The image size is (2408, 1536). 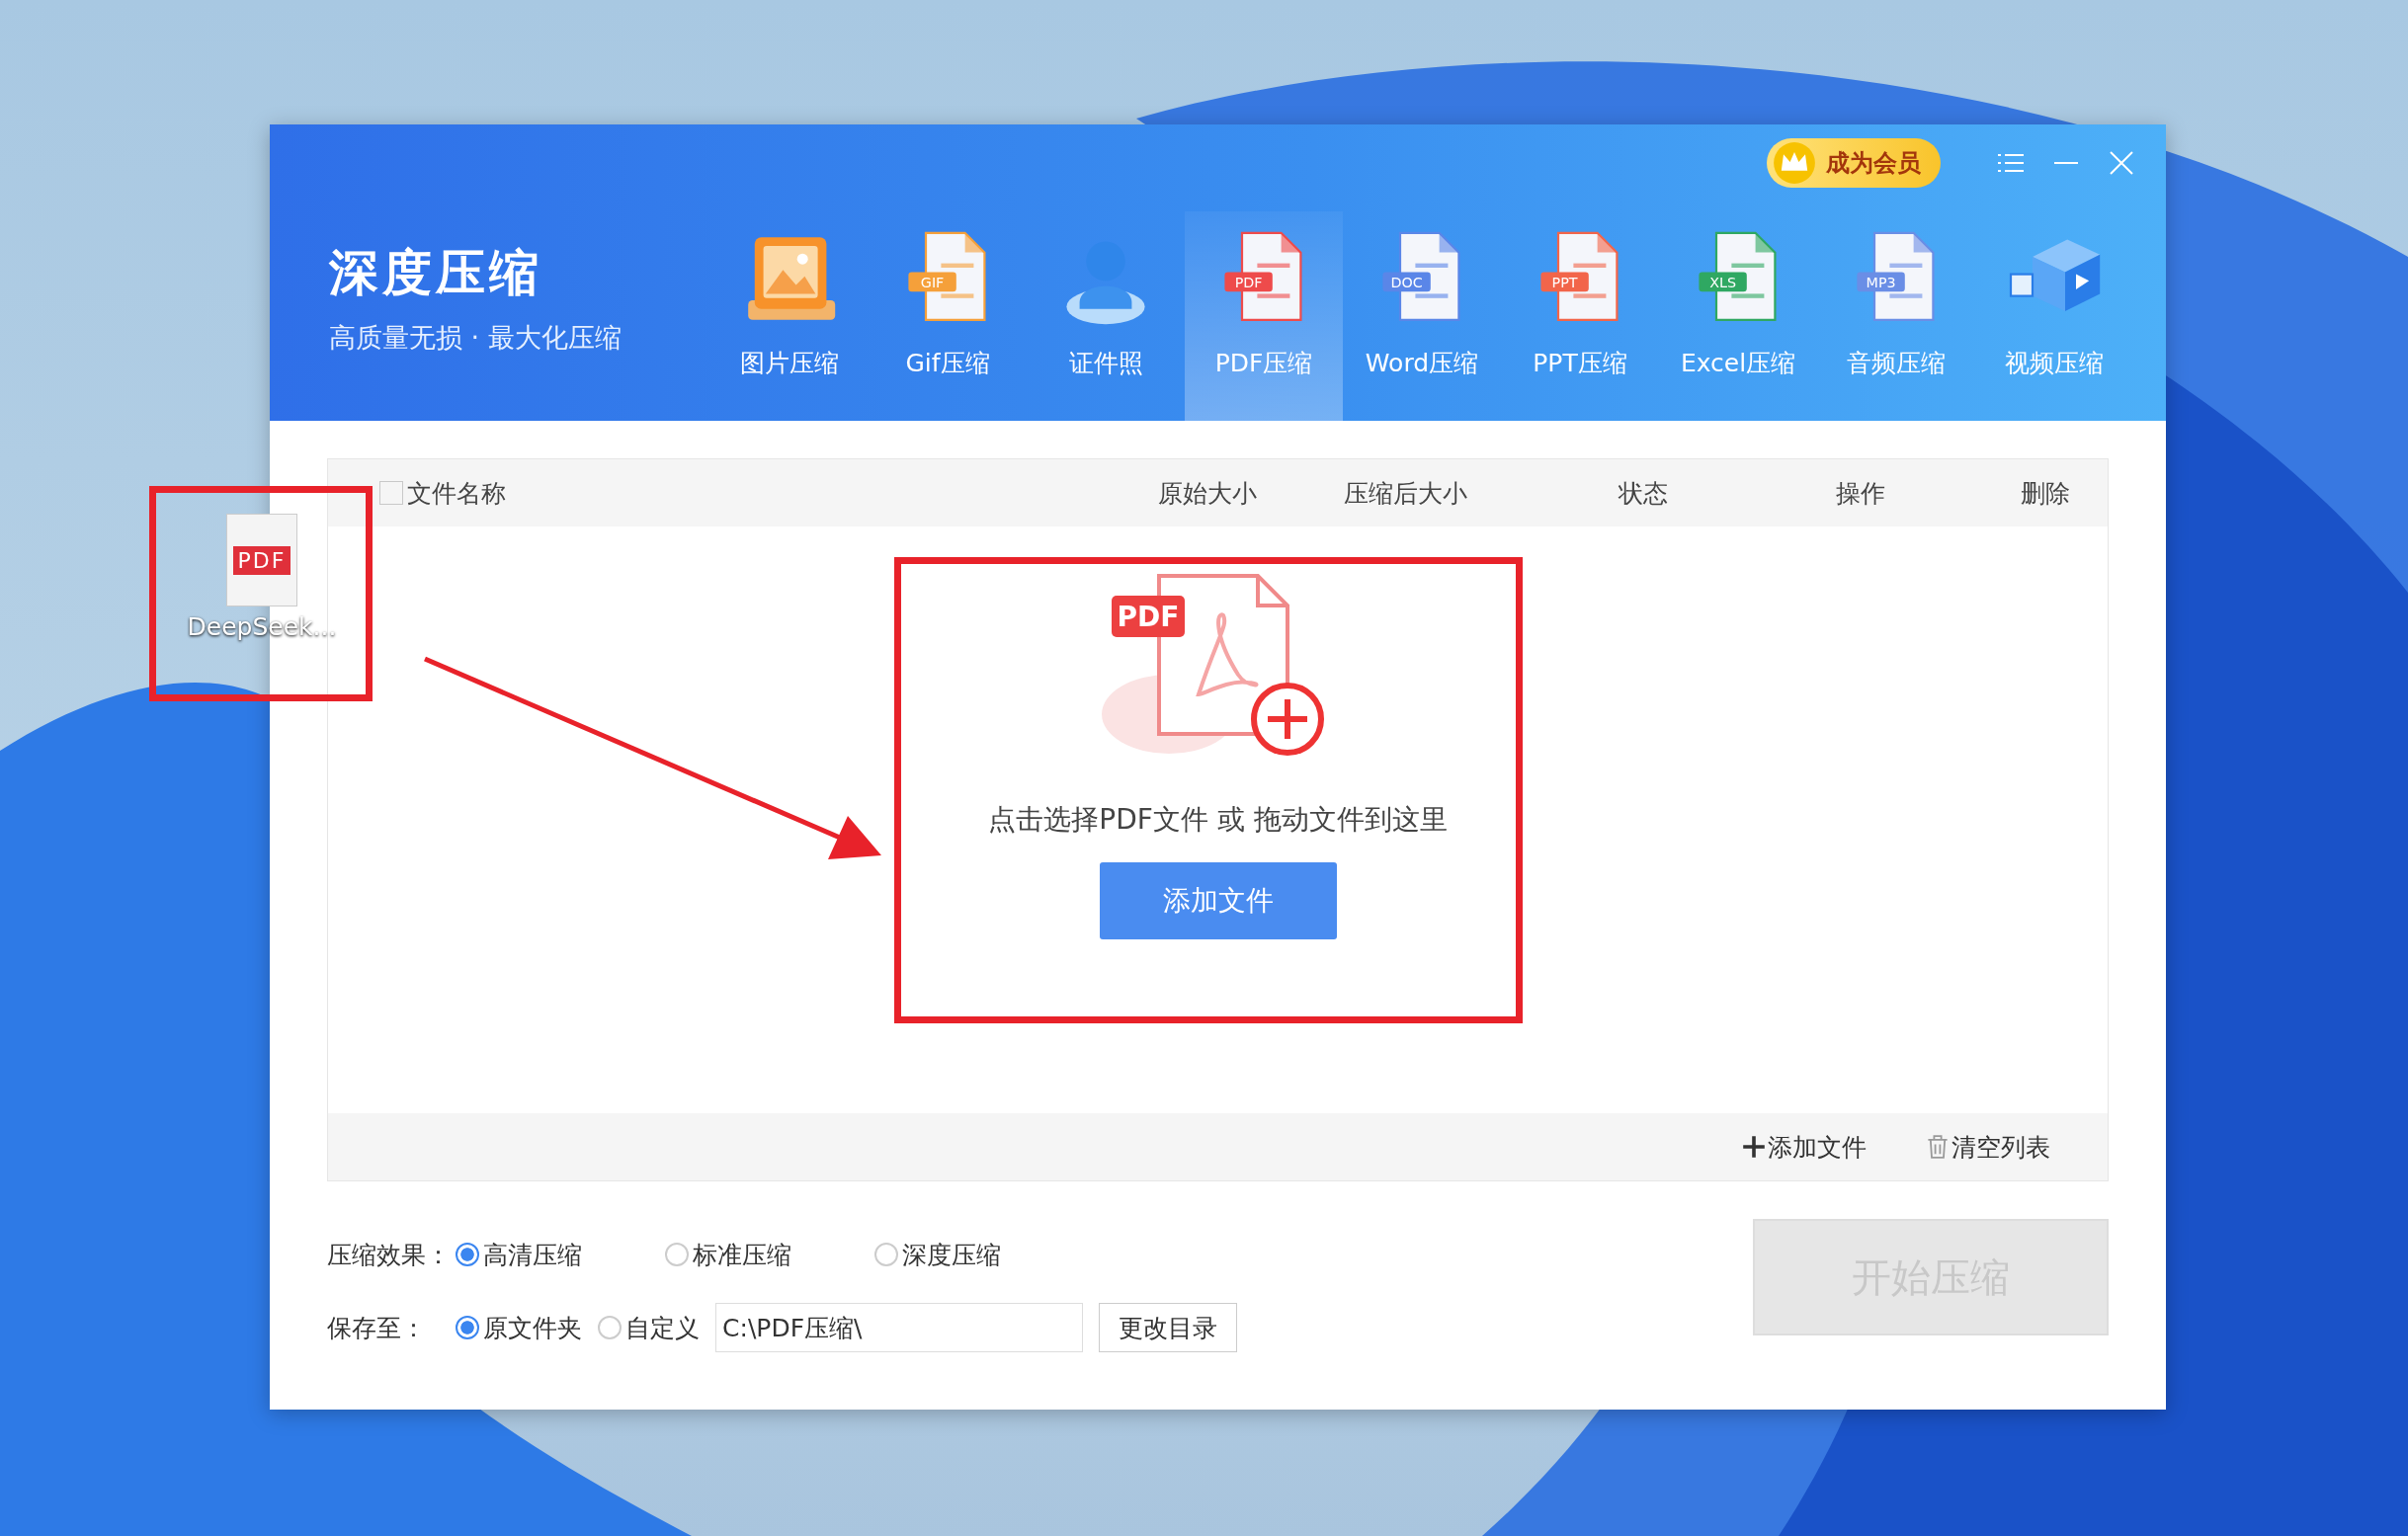 I want to click on compression-radio: 深度压缩, so click(x=979, y=1254).